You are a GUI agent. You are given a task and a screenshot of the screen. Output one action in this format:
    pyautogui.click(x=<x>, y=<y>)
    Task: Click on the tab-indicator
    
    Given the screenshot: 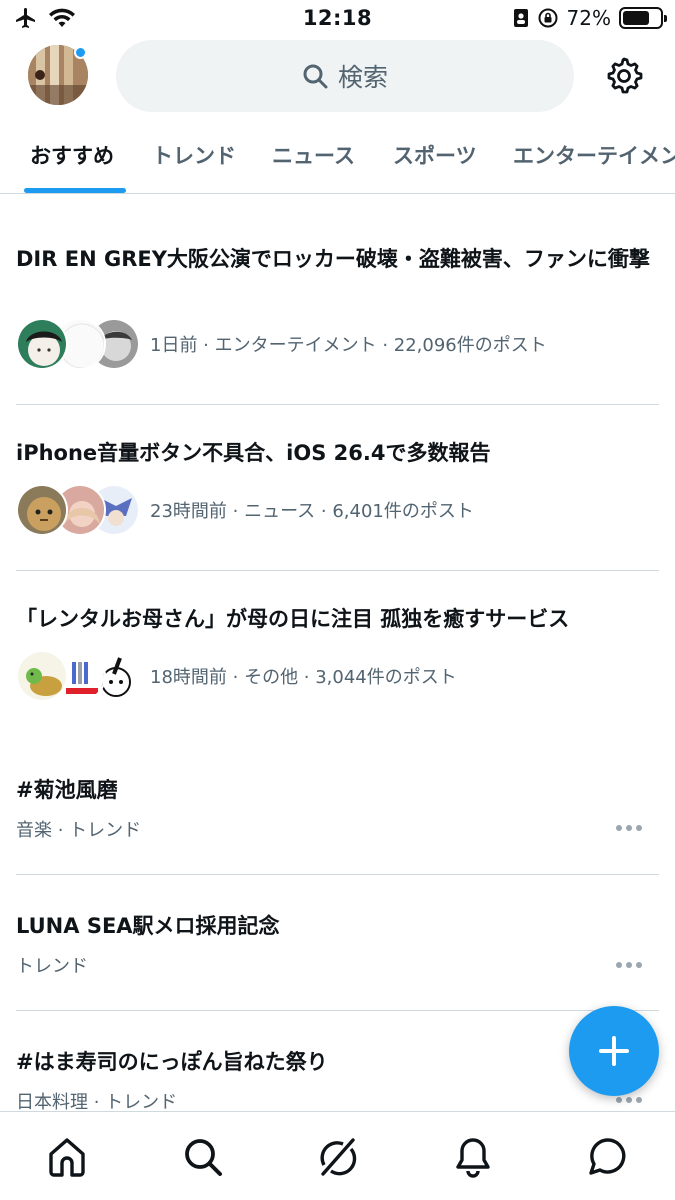 What is the action you would take?
    pyautogui.click(x=75, y=190)
    